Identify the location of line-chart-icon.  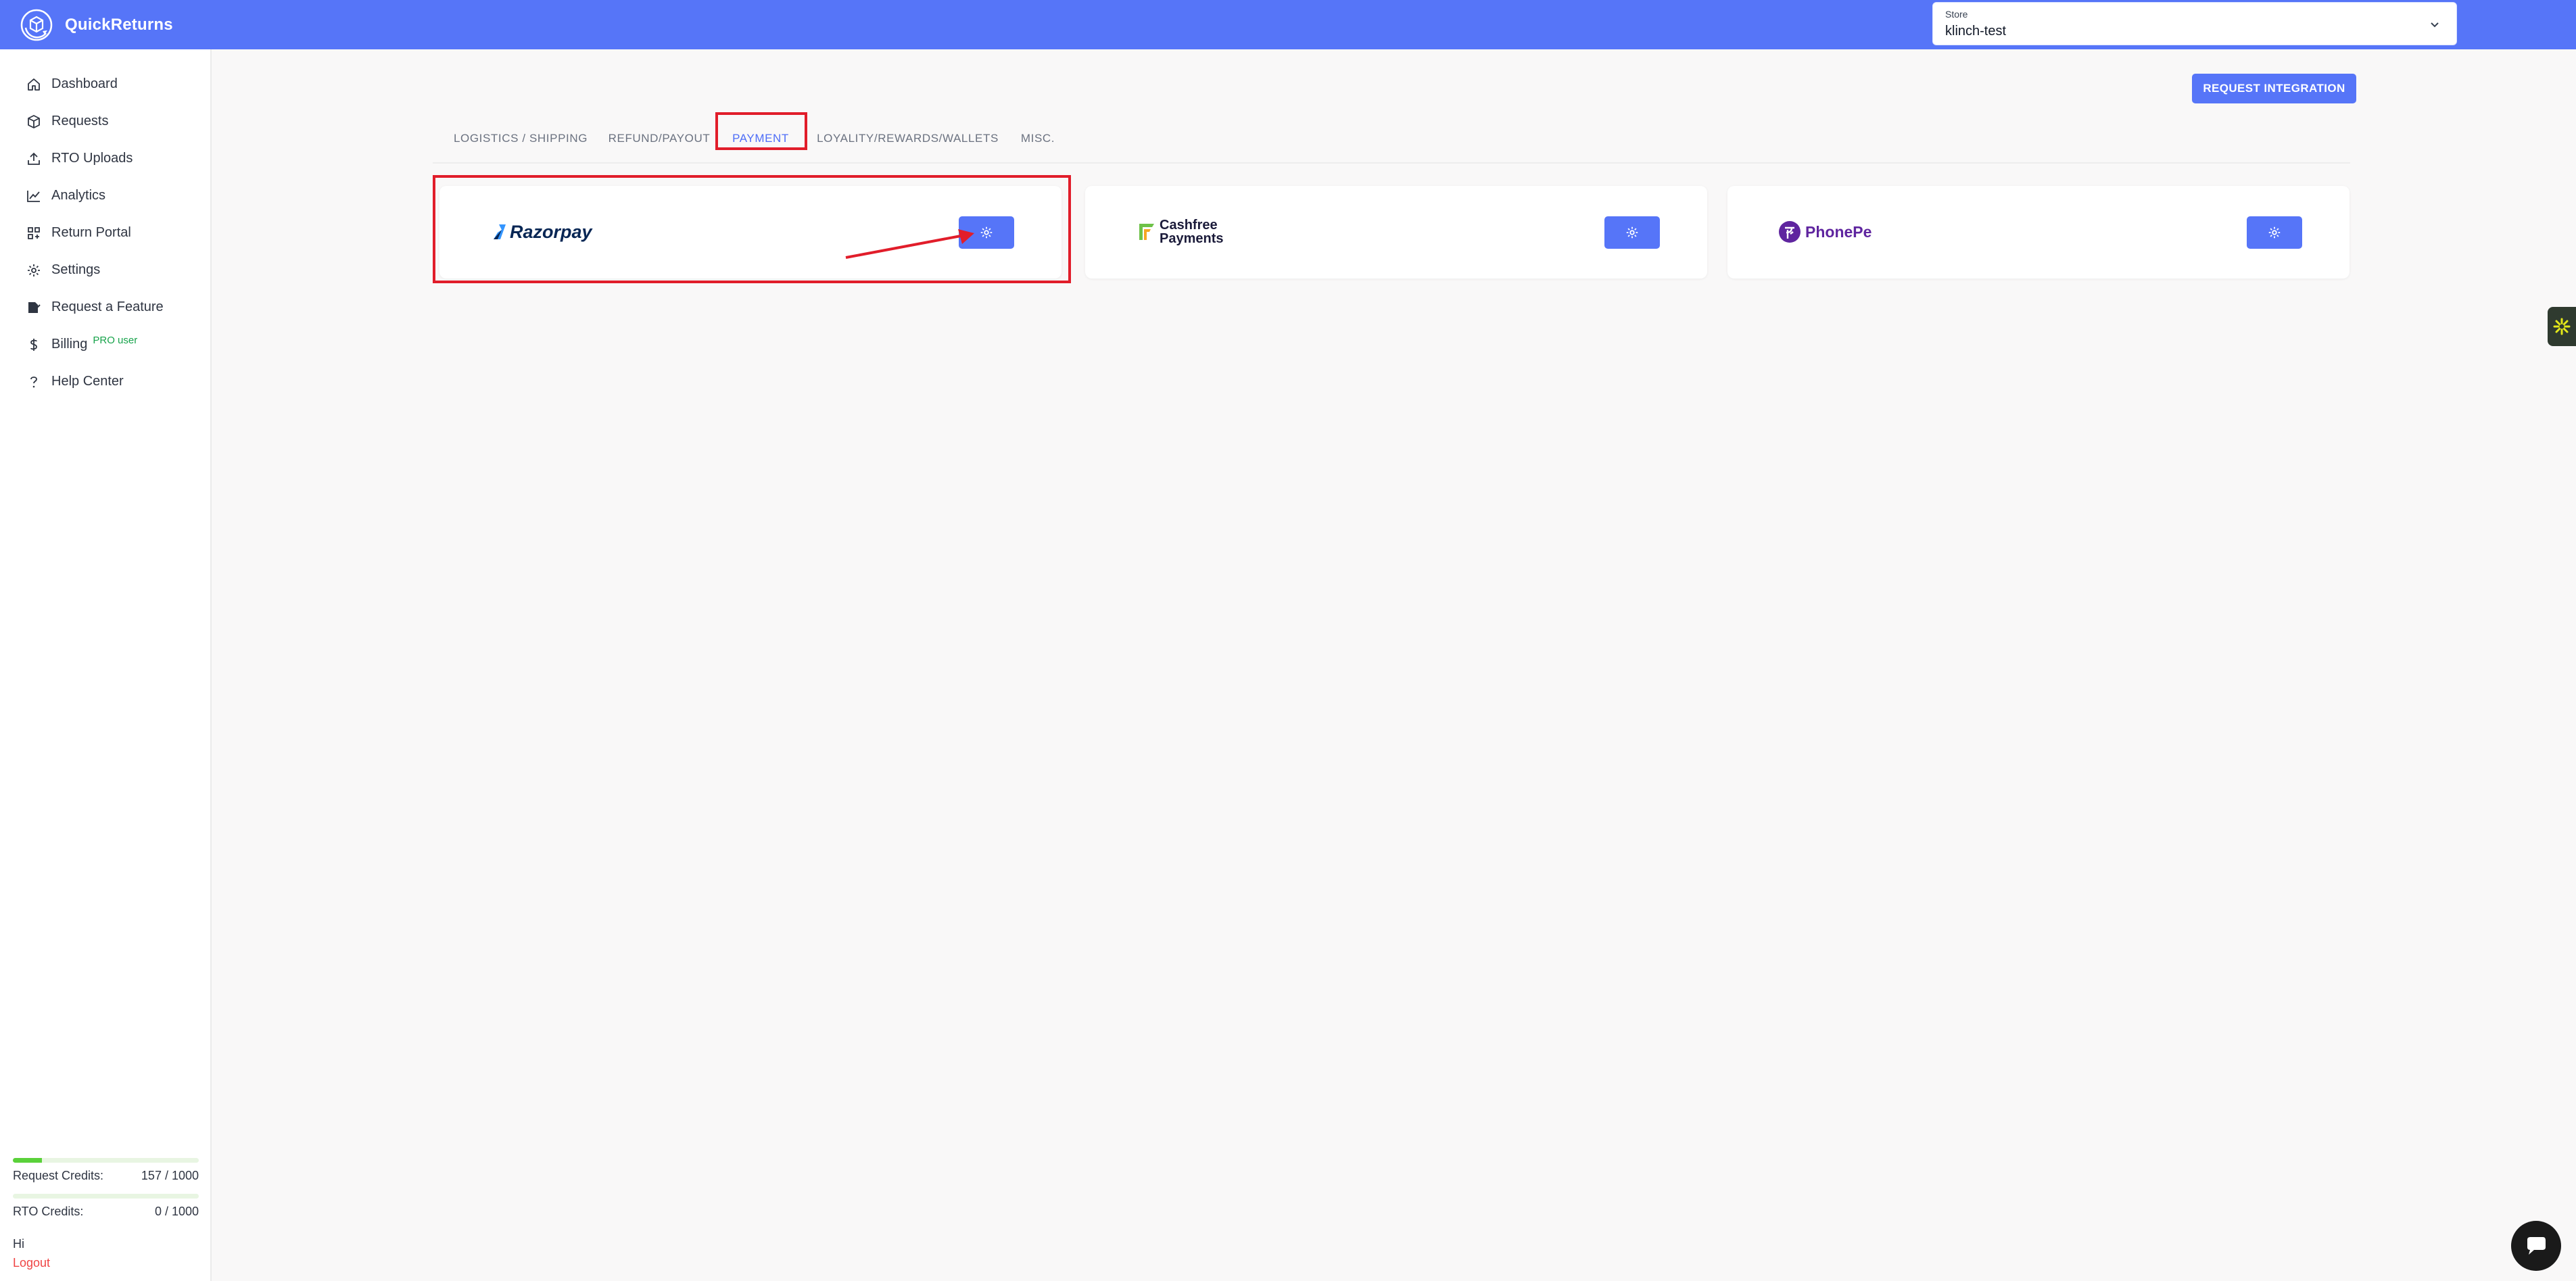
(33, 196).